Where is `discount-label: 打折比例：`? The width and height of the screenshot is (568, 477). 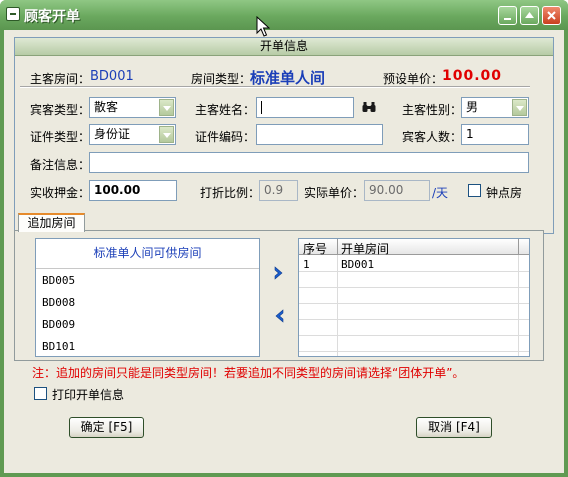 discount-label: 打折比例： is located at coordinates (230, 193).